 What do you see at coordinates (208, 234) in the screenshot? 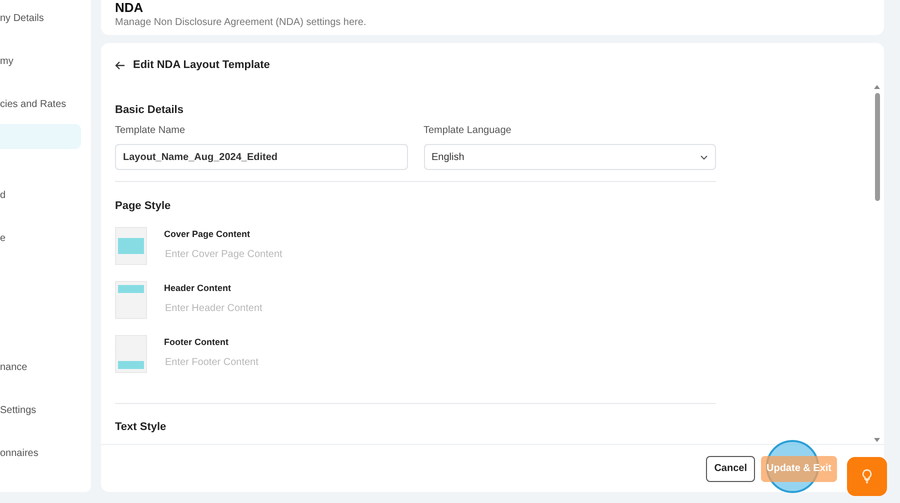
I see `content-label: Cover Page Content` at bounding box center [208, 234].